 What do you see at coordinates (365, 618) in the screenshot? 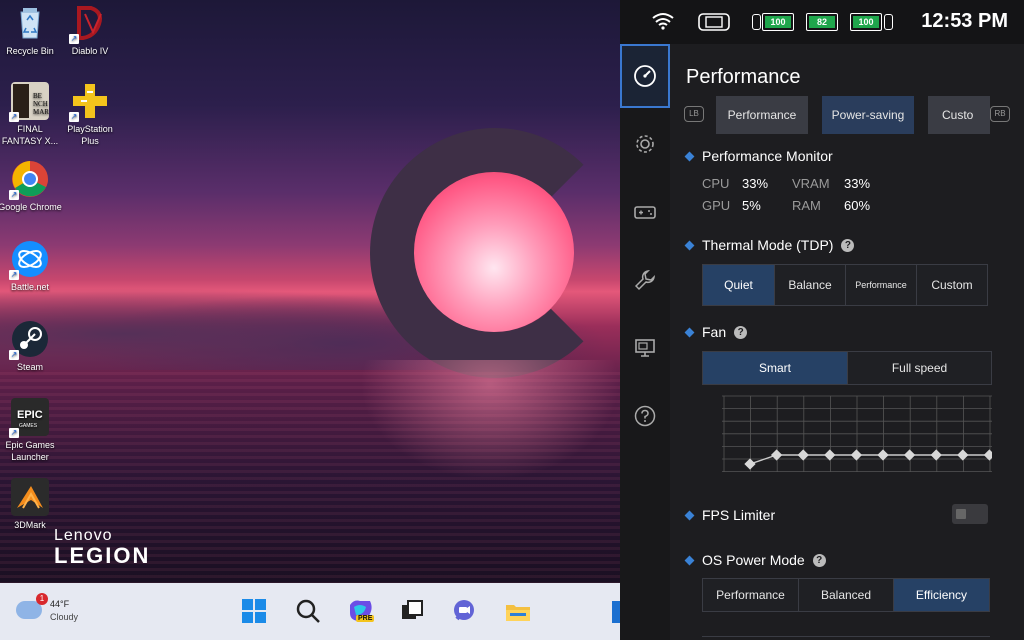
I see `preview-badge: PRE` at bounding box center [365, 618].